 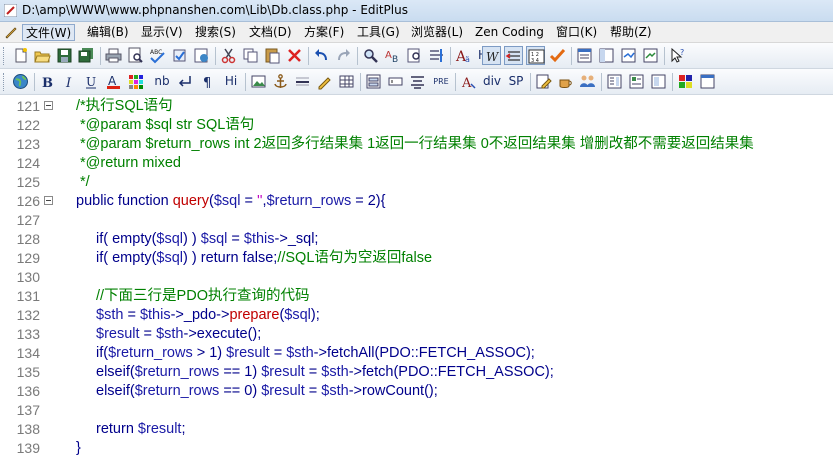 What do you see at coordinates (321, 55) in the screenshot?
I see `undo-button` at bounding box center [321, 55].